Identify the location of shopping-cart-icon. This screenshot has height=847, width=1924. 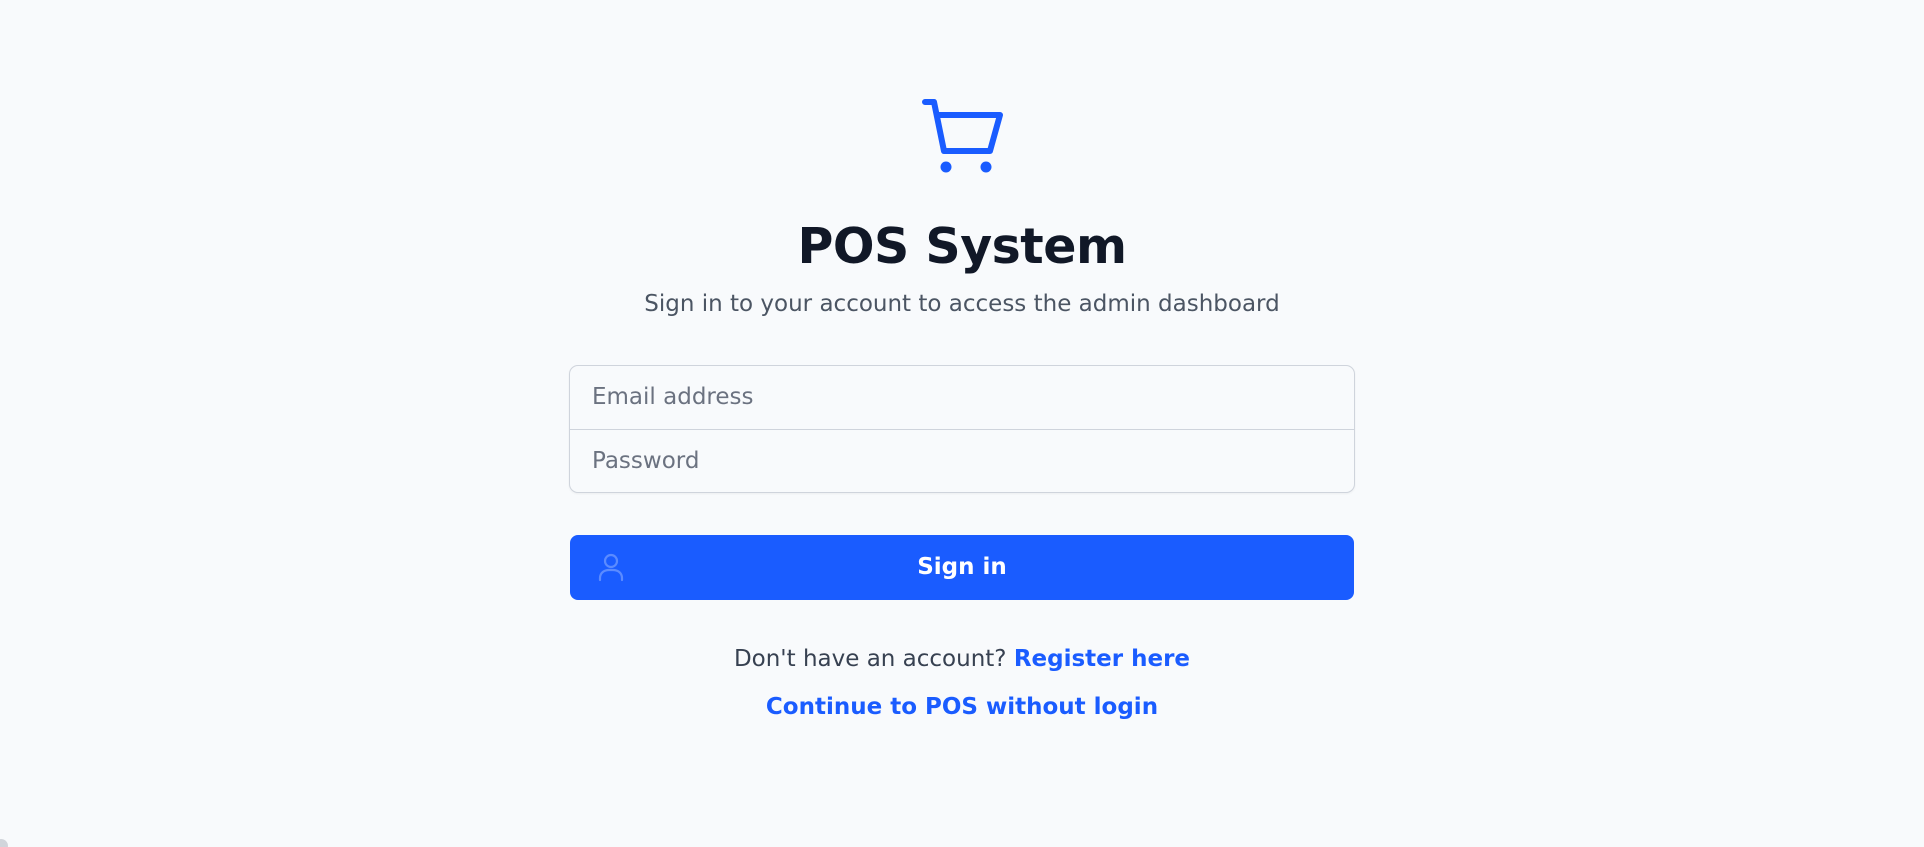
(962, 137).